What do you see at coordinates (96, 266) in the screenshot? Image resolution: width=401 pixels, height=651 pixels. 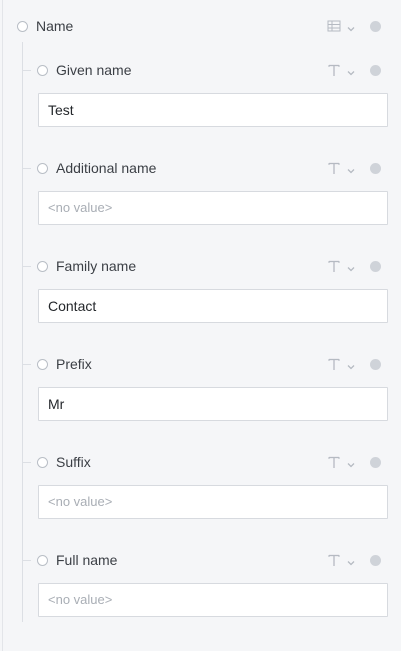 I see `subfield-label: Family name` at bounding box center [96, 266].